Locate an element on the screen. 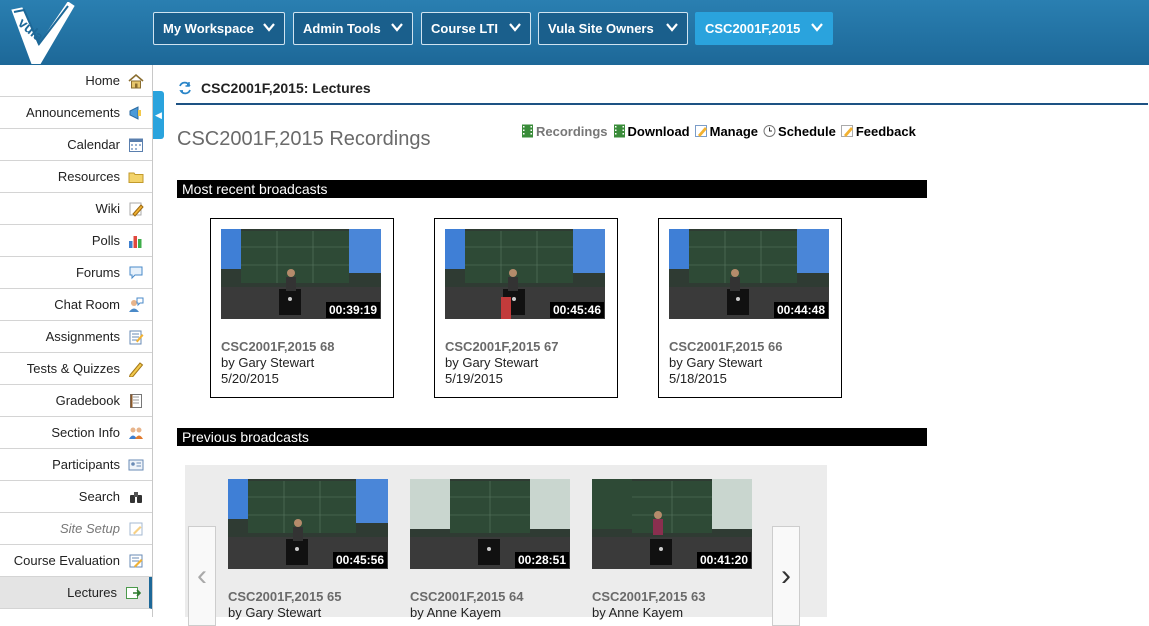 The height and width of the screenshot is (626, 1149). binoculars-icon is located at coordinates (136, 497).